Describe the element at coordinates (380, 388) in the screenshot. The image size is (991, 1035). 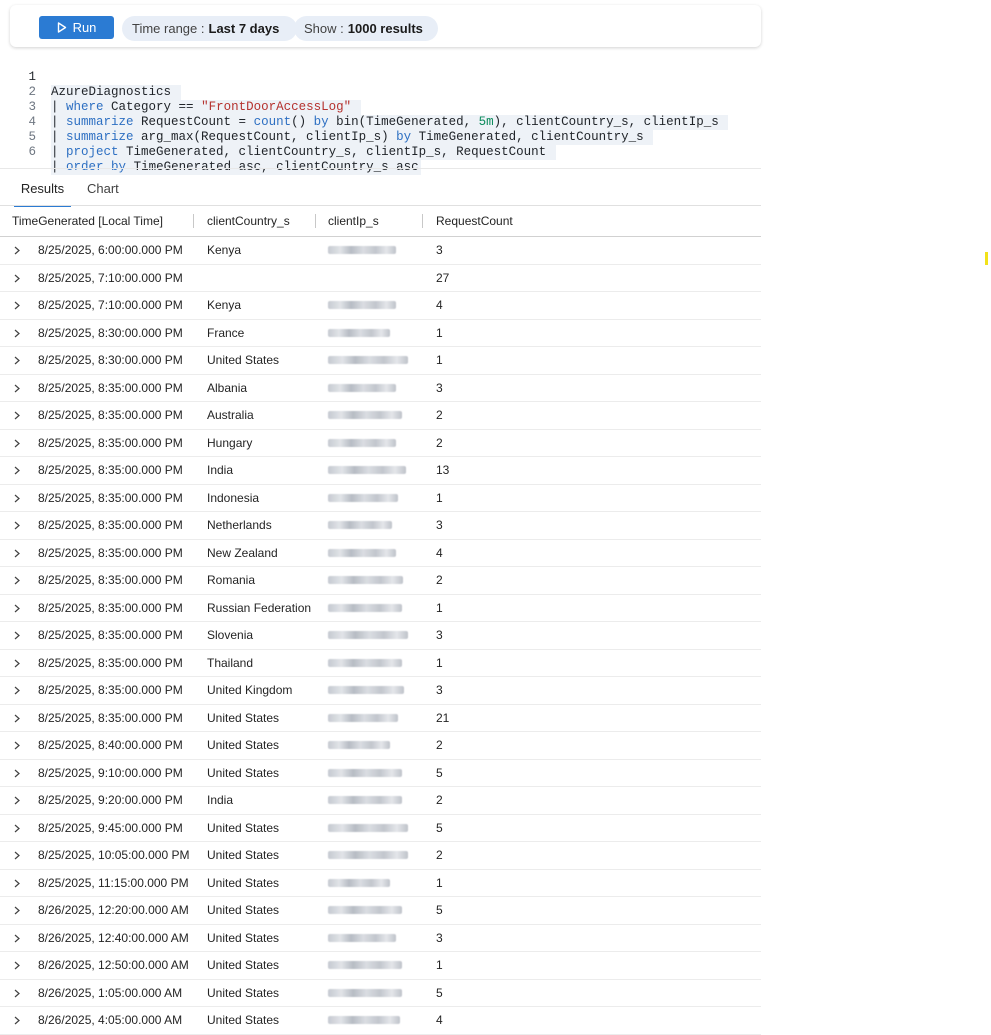
I see `table-row: 8/25/2025, 8:35:00.000 PM Albania 3` at that location.